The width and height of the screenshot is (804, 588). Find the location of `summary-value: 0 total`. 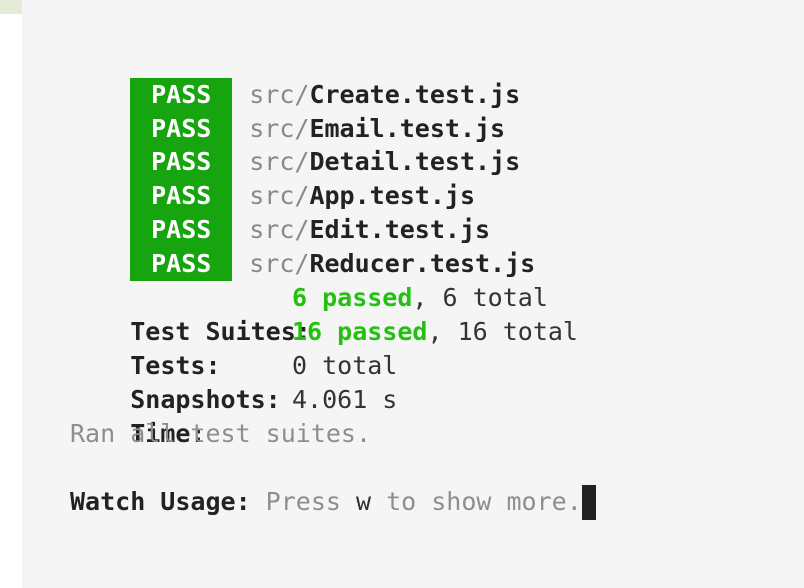

summary-value: 0 total is located at coordinates (345, 365).